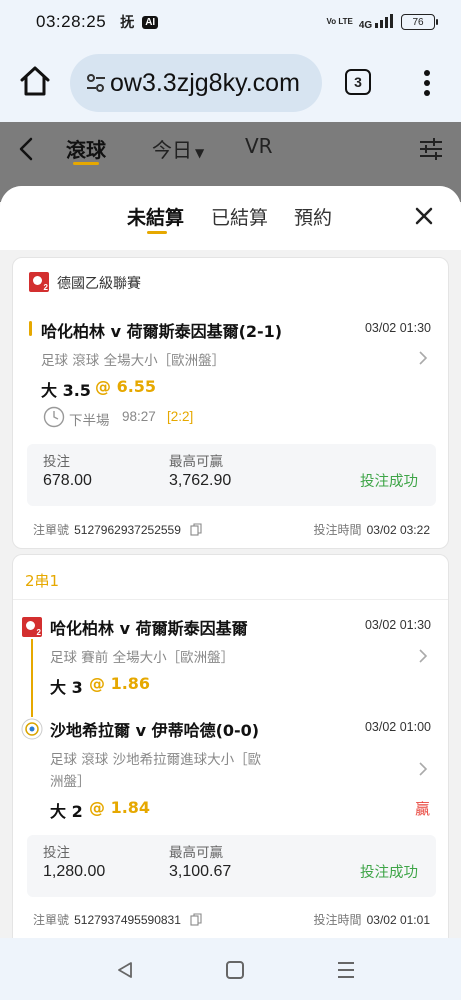 The image size is (461, 1000). I want to click on bet-market: 足球 滾球 全場大小［歐洲盤］, so click(133, 361).